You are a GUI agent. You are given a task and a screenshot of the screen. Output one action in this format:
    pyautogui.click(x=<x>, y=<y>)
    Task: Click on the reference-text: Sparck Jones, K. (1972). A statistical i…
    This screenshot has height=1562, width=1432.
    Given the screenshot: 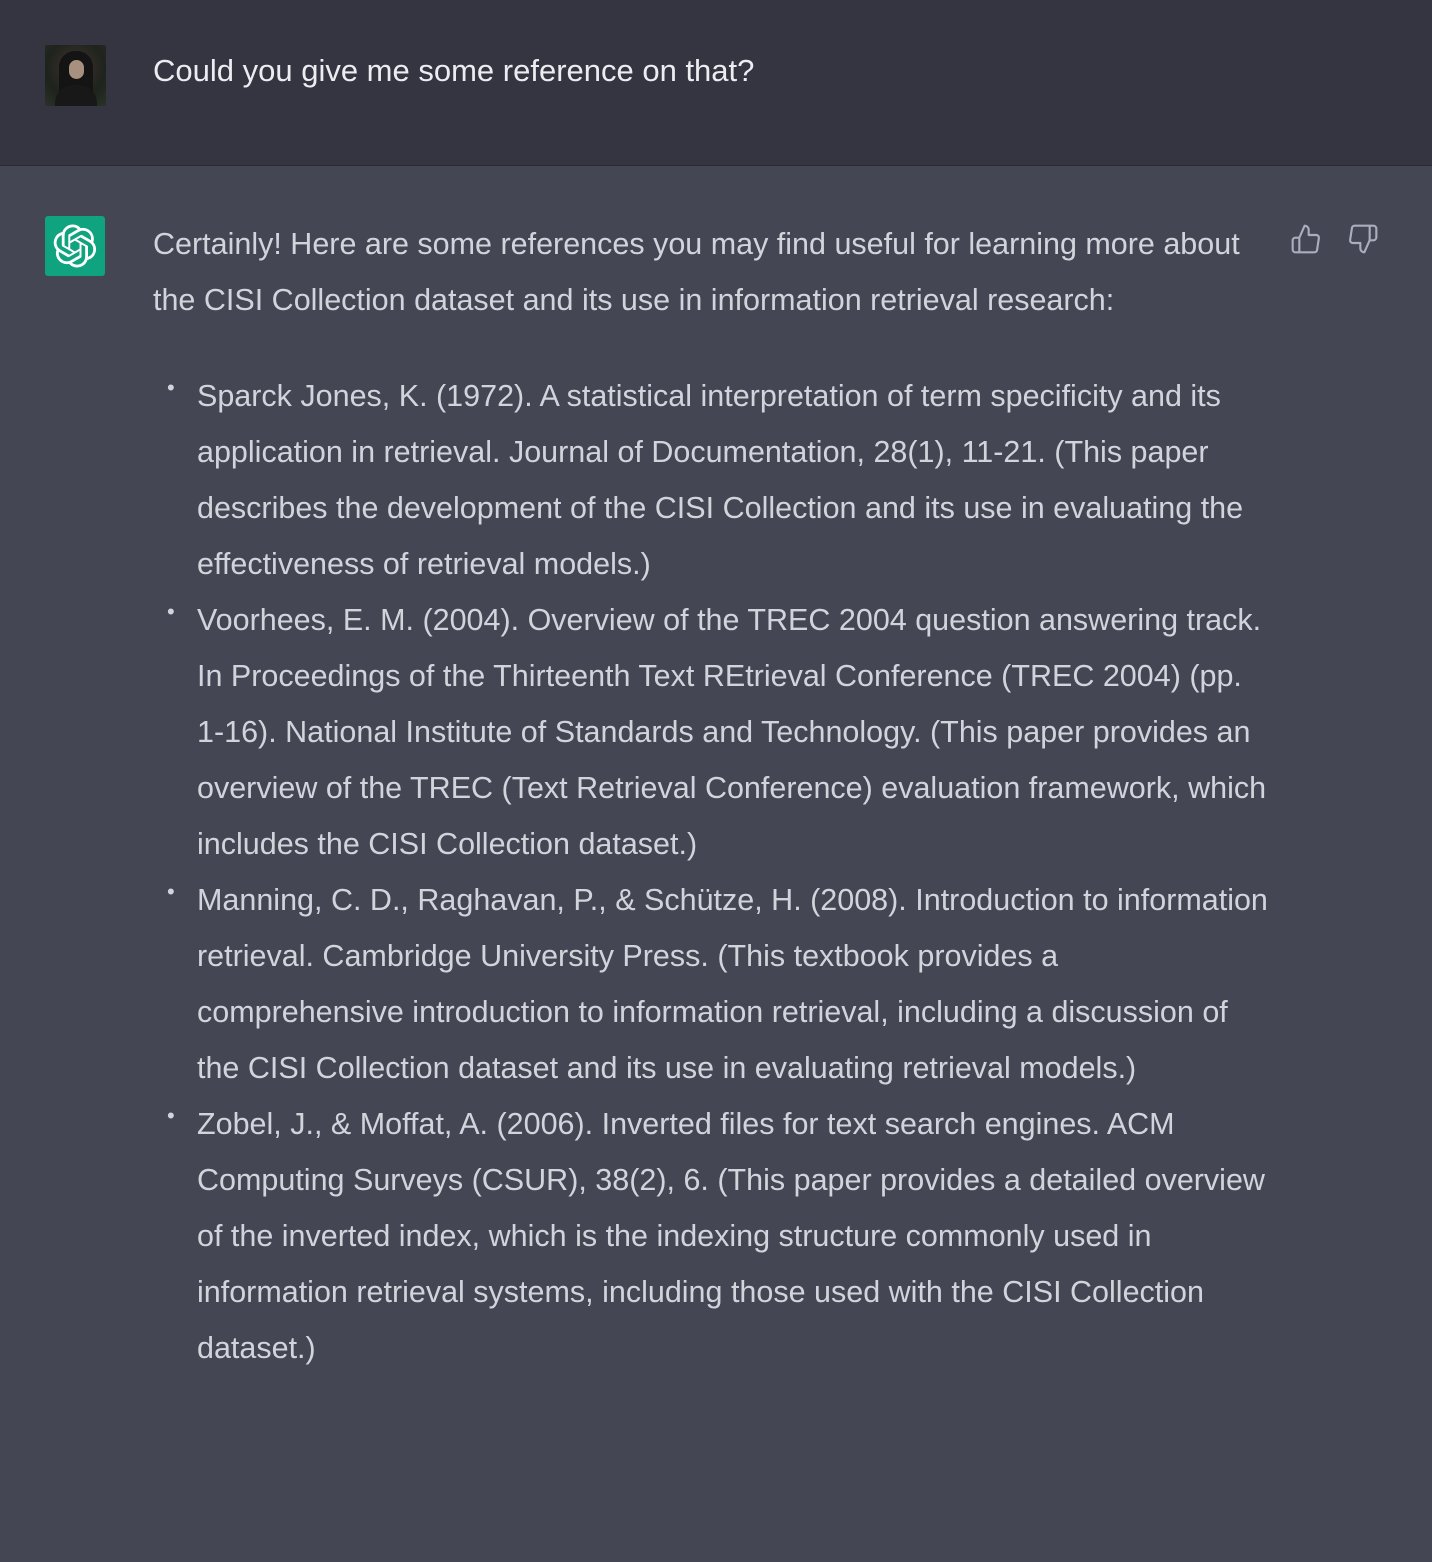 What is the action you would take?
    pyautogui.click(x=720, y=480)
    